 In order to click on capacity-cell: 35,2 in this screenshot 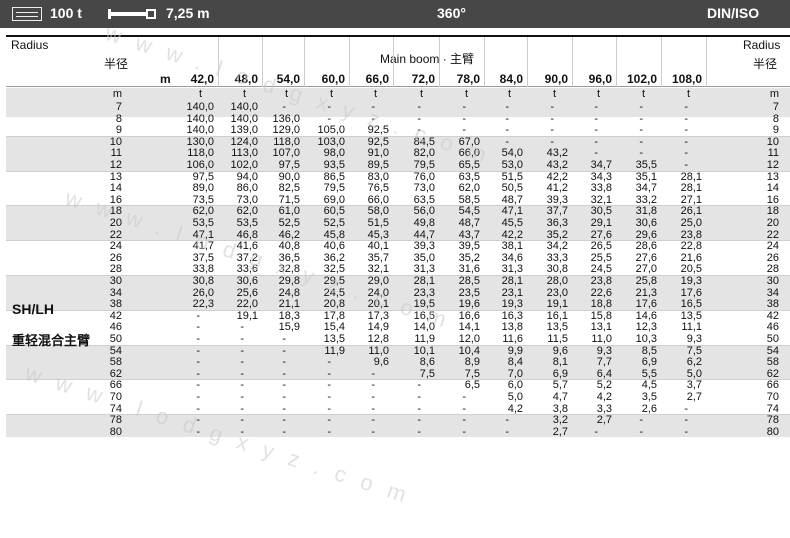, I will do `click(557, 234)`.